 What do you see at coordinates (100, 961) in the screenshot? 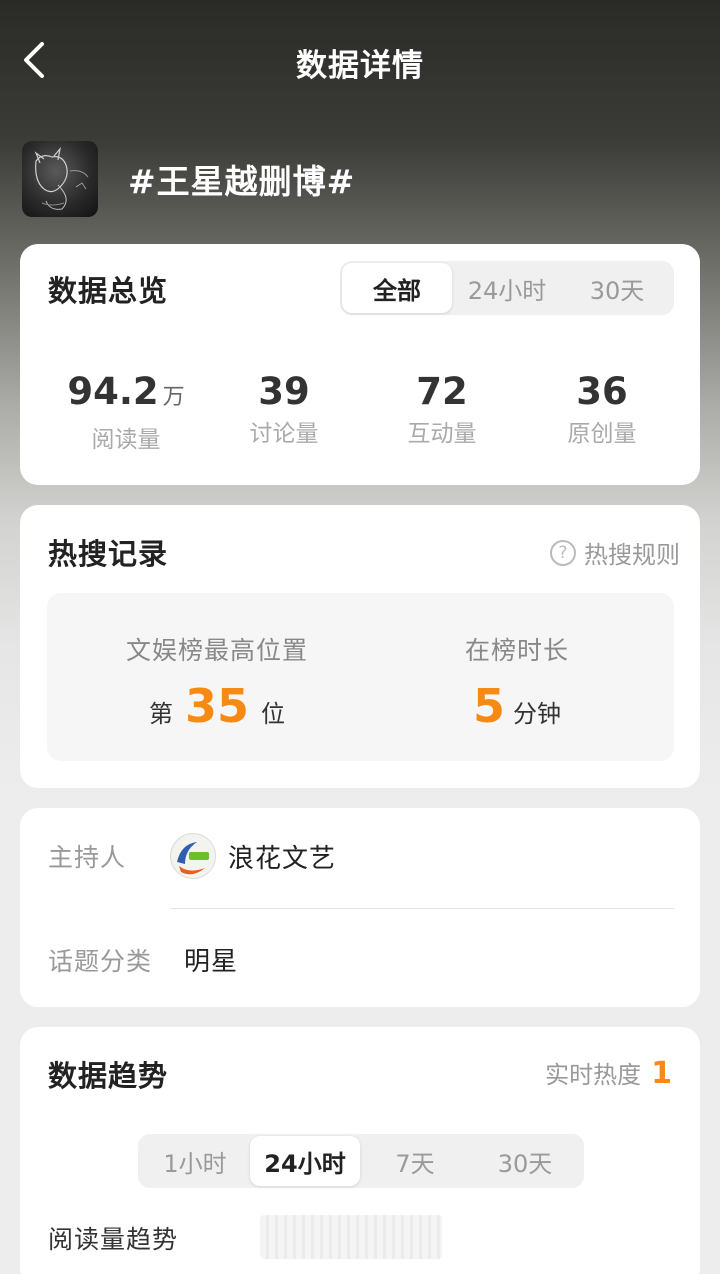
I see `category-label: 话题分类` at bounding box center [100, 961].